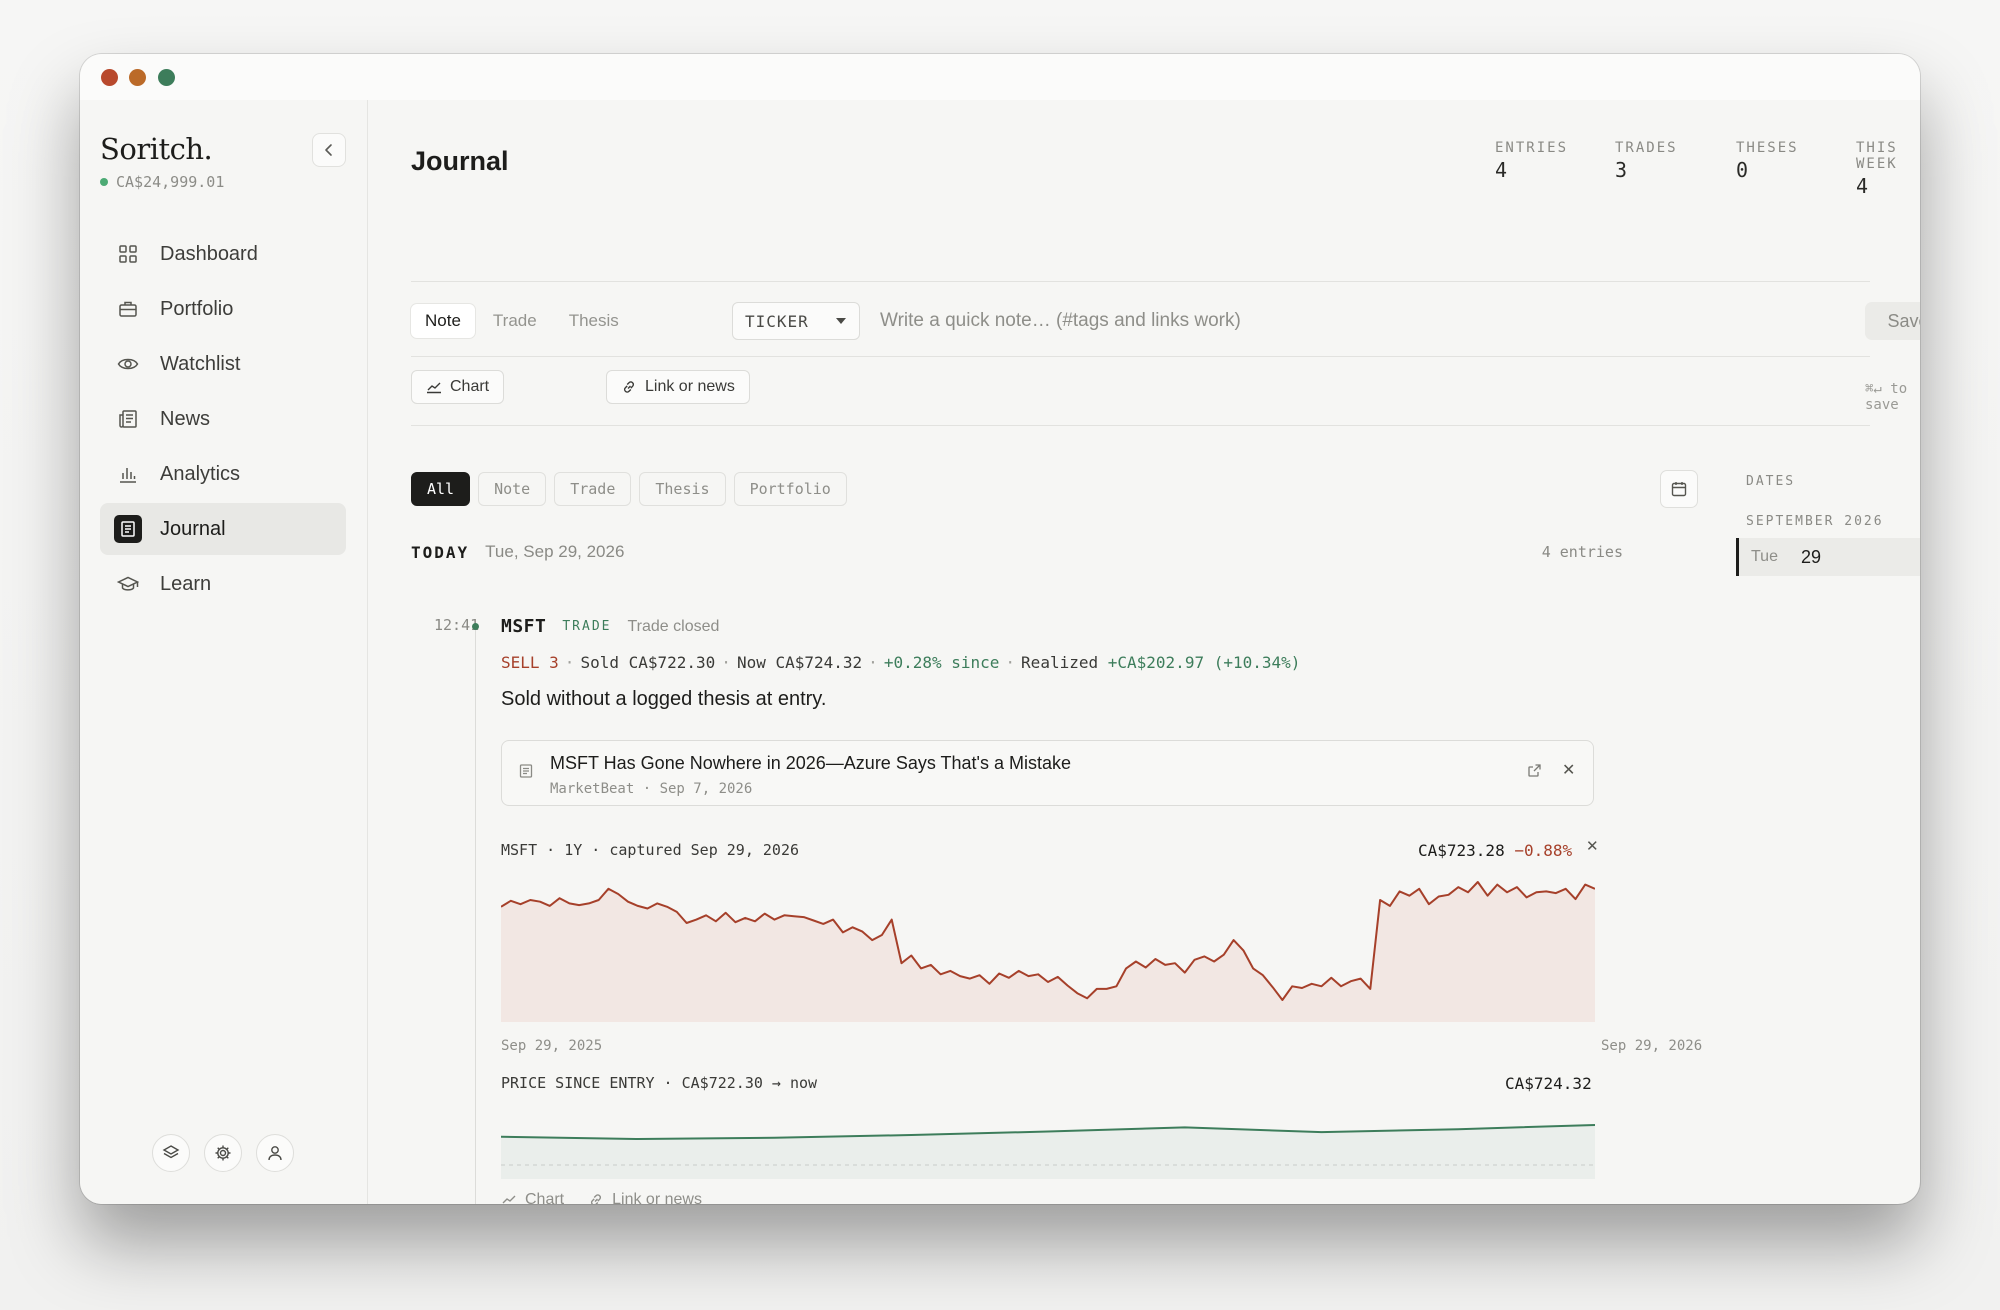 The image size is (2000, 1310). Describe the element at coordinates (629, 387) in the screenshot. I see `link-icon` at that location.